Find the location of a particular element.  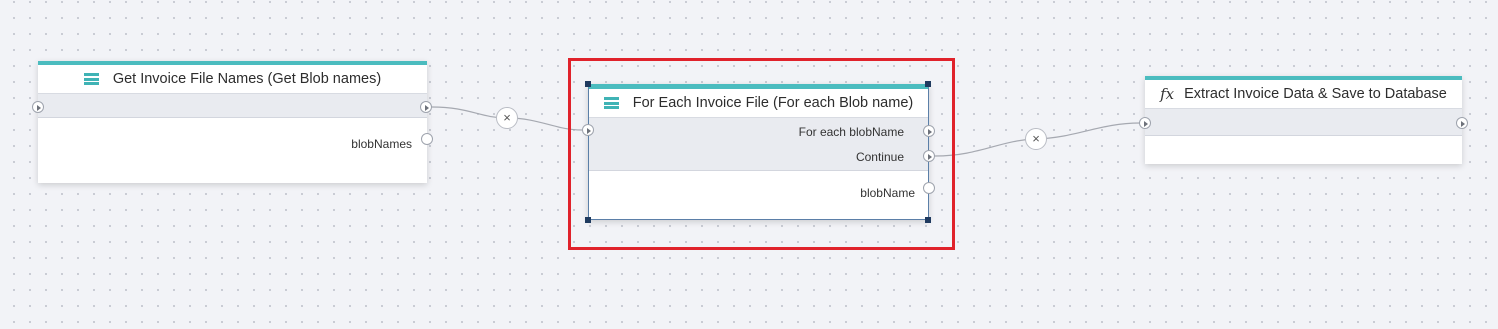

output-port-blobname is located at coordinates (929, 188).